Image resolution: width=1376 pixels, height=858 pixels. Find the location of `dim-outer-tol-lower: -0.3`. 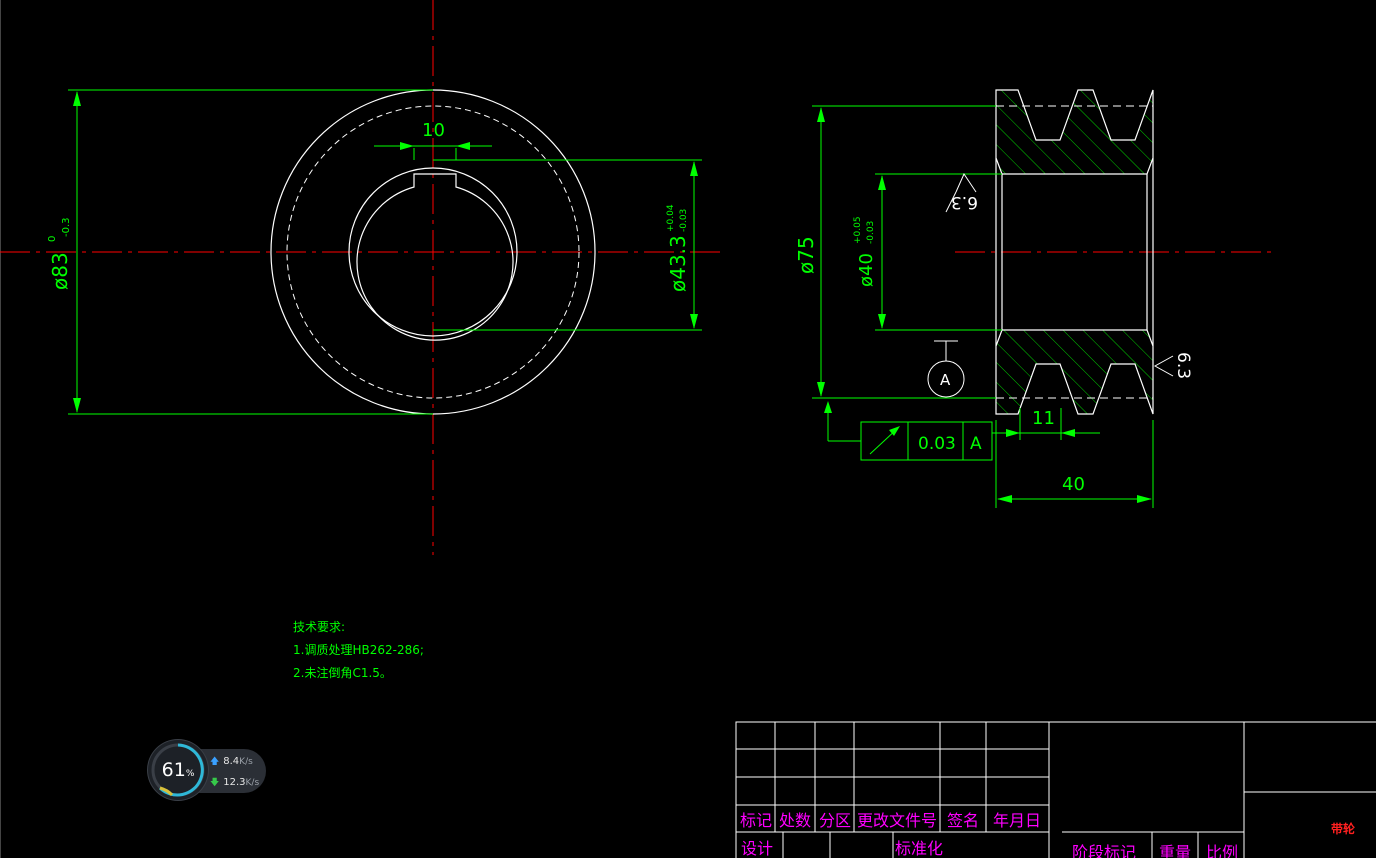

dim-outer-tol-lower: -0.3 is located at coordinates (66, 227).